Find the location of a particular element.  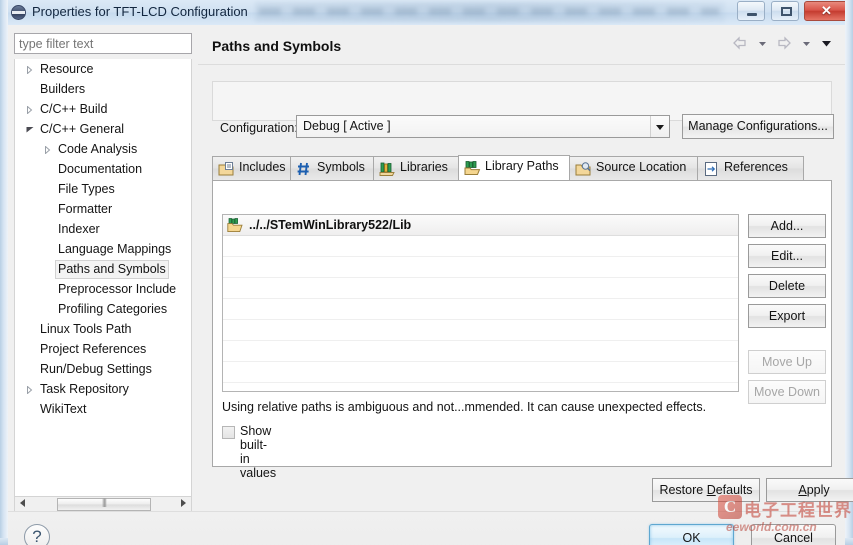

minimize-icon is located at coordinates (752, 14).